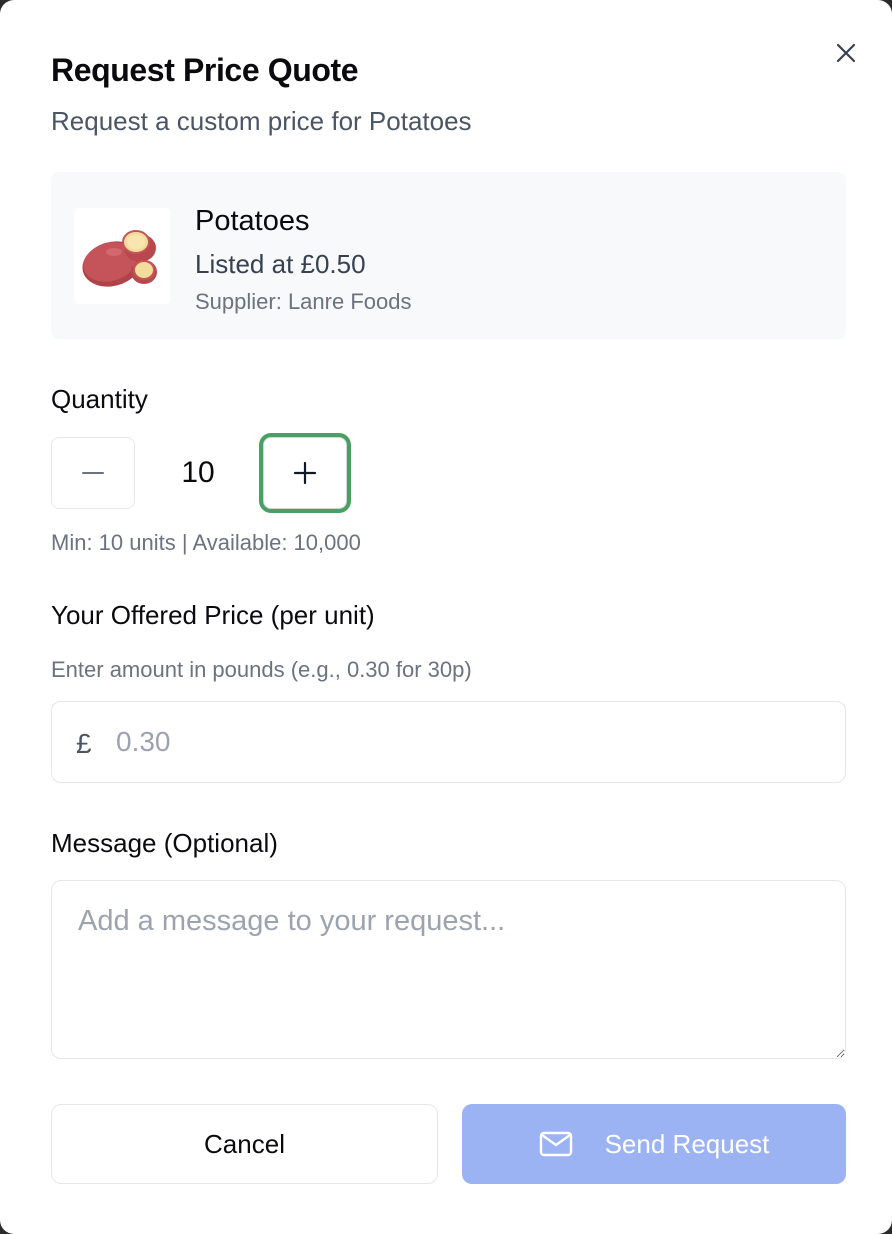 This screenshot has width=892, height=1234. What do you see at coordinates (466, 742) in the screenshot?
I see `offered-price-input` at bounding box center [466, 742].